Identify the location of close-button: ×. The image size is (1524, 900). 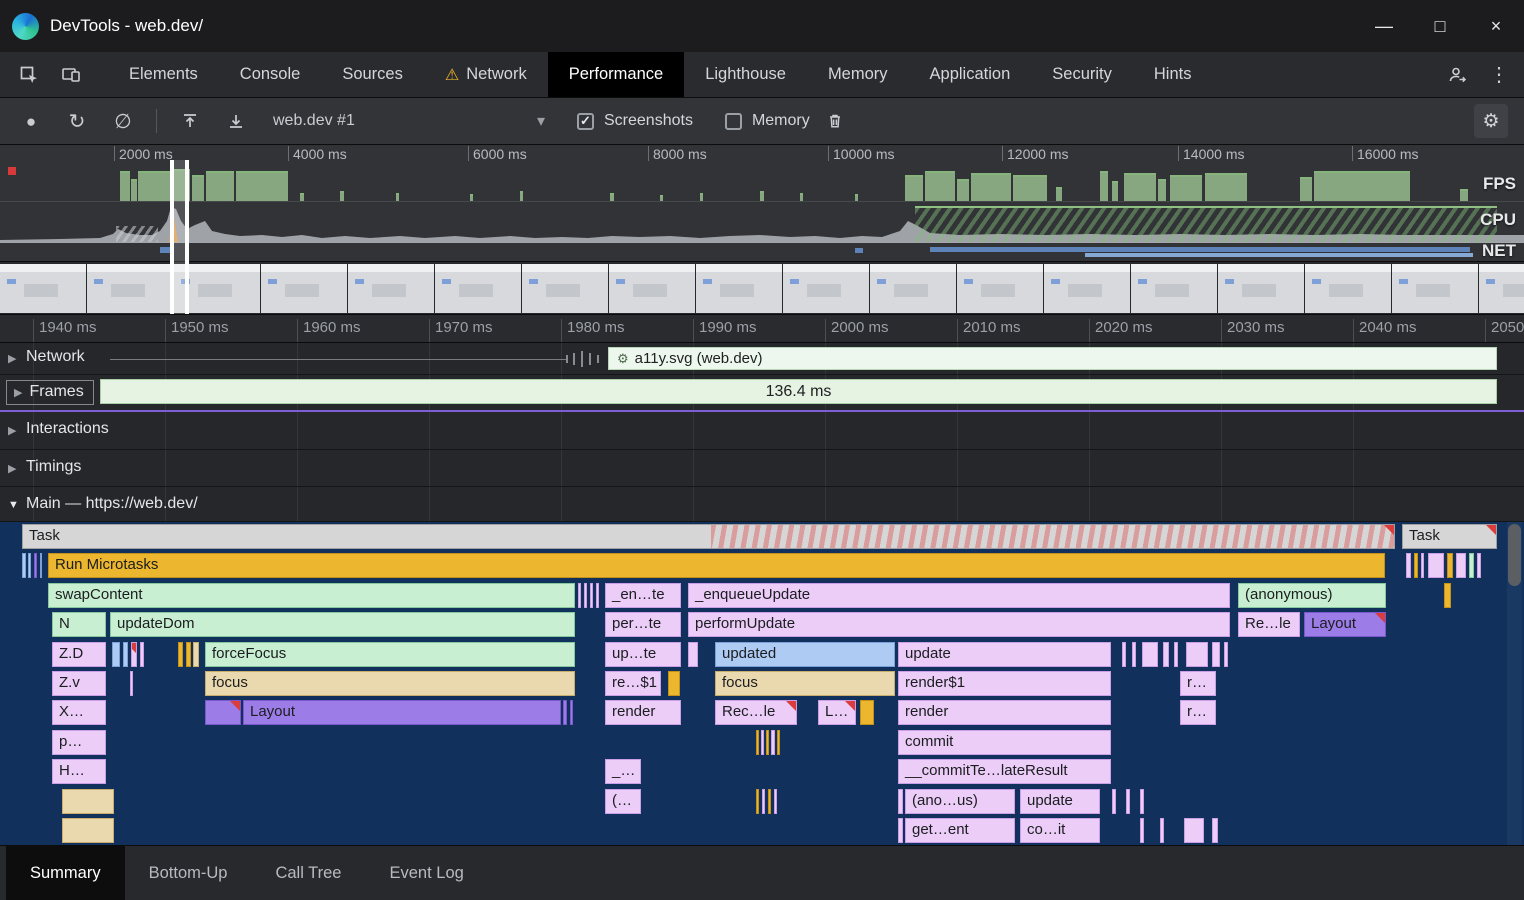
(1496, 26).